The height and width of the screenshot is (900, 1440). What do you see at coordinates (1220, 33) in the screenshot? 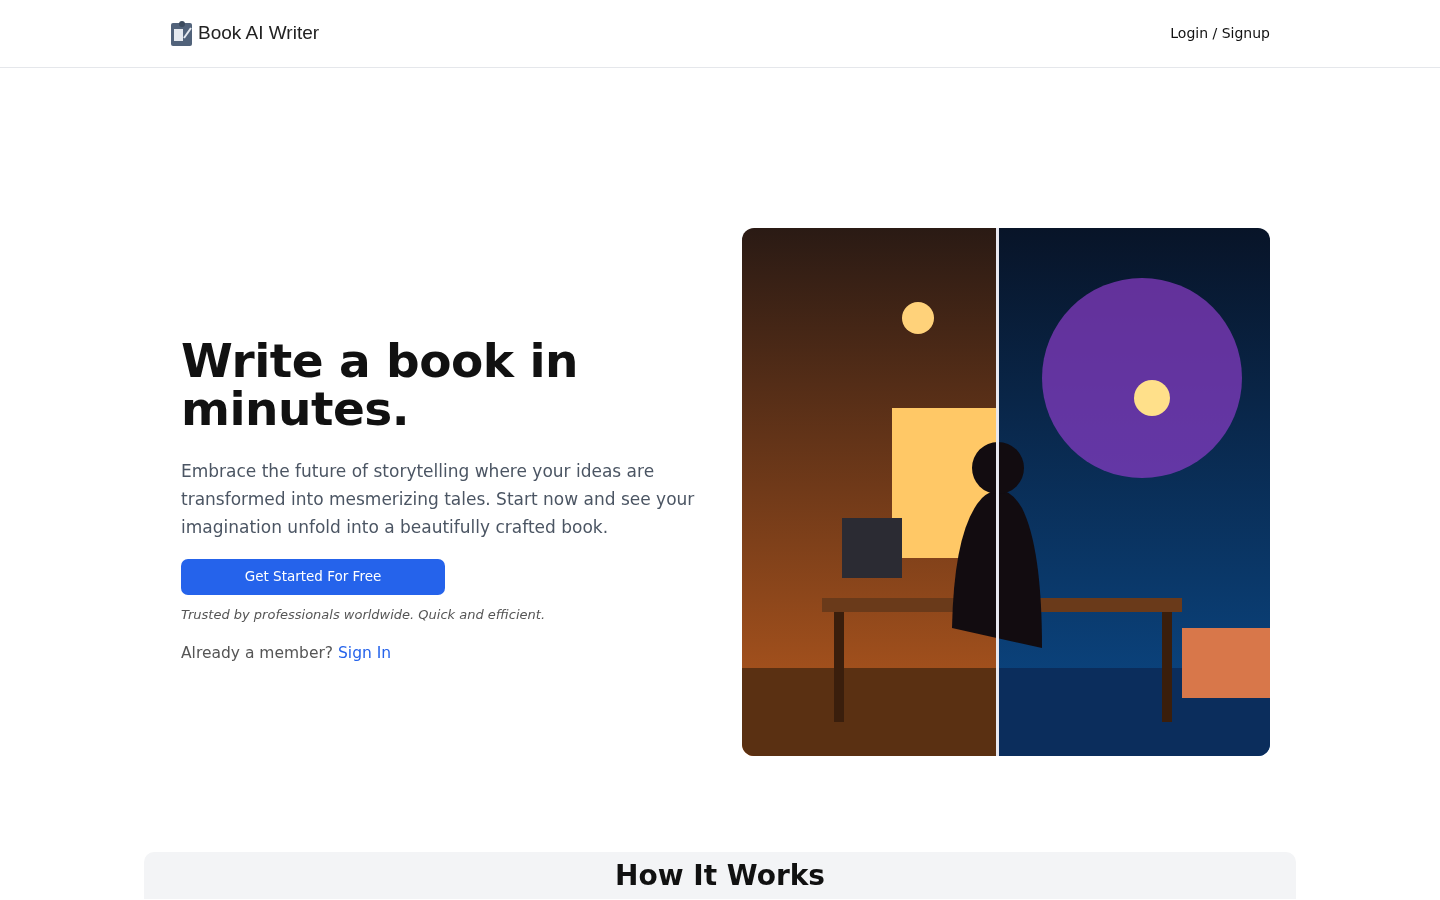
I see `login-signup-link: Login / Signup` at bounding box center [1220, 33].